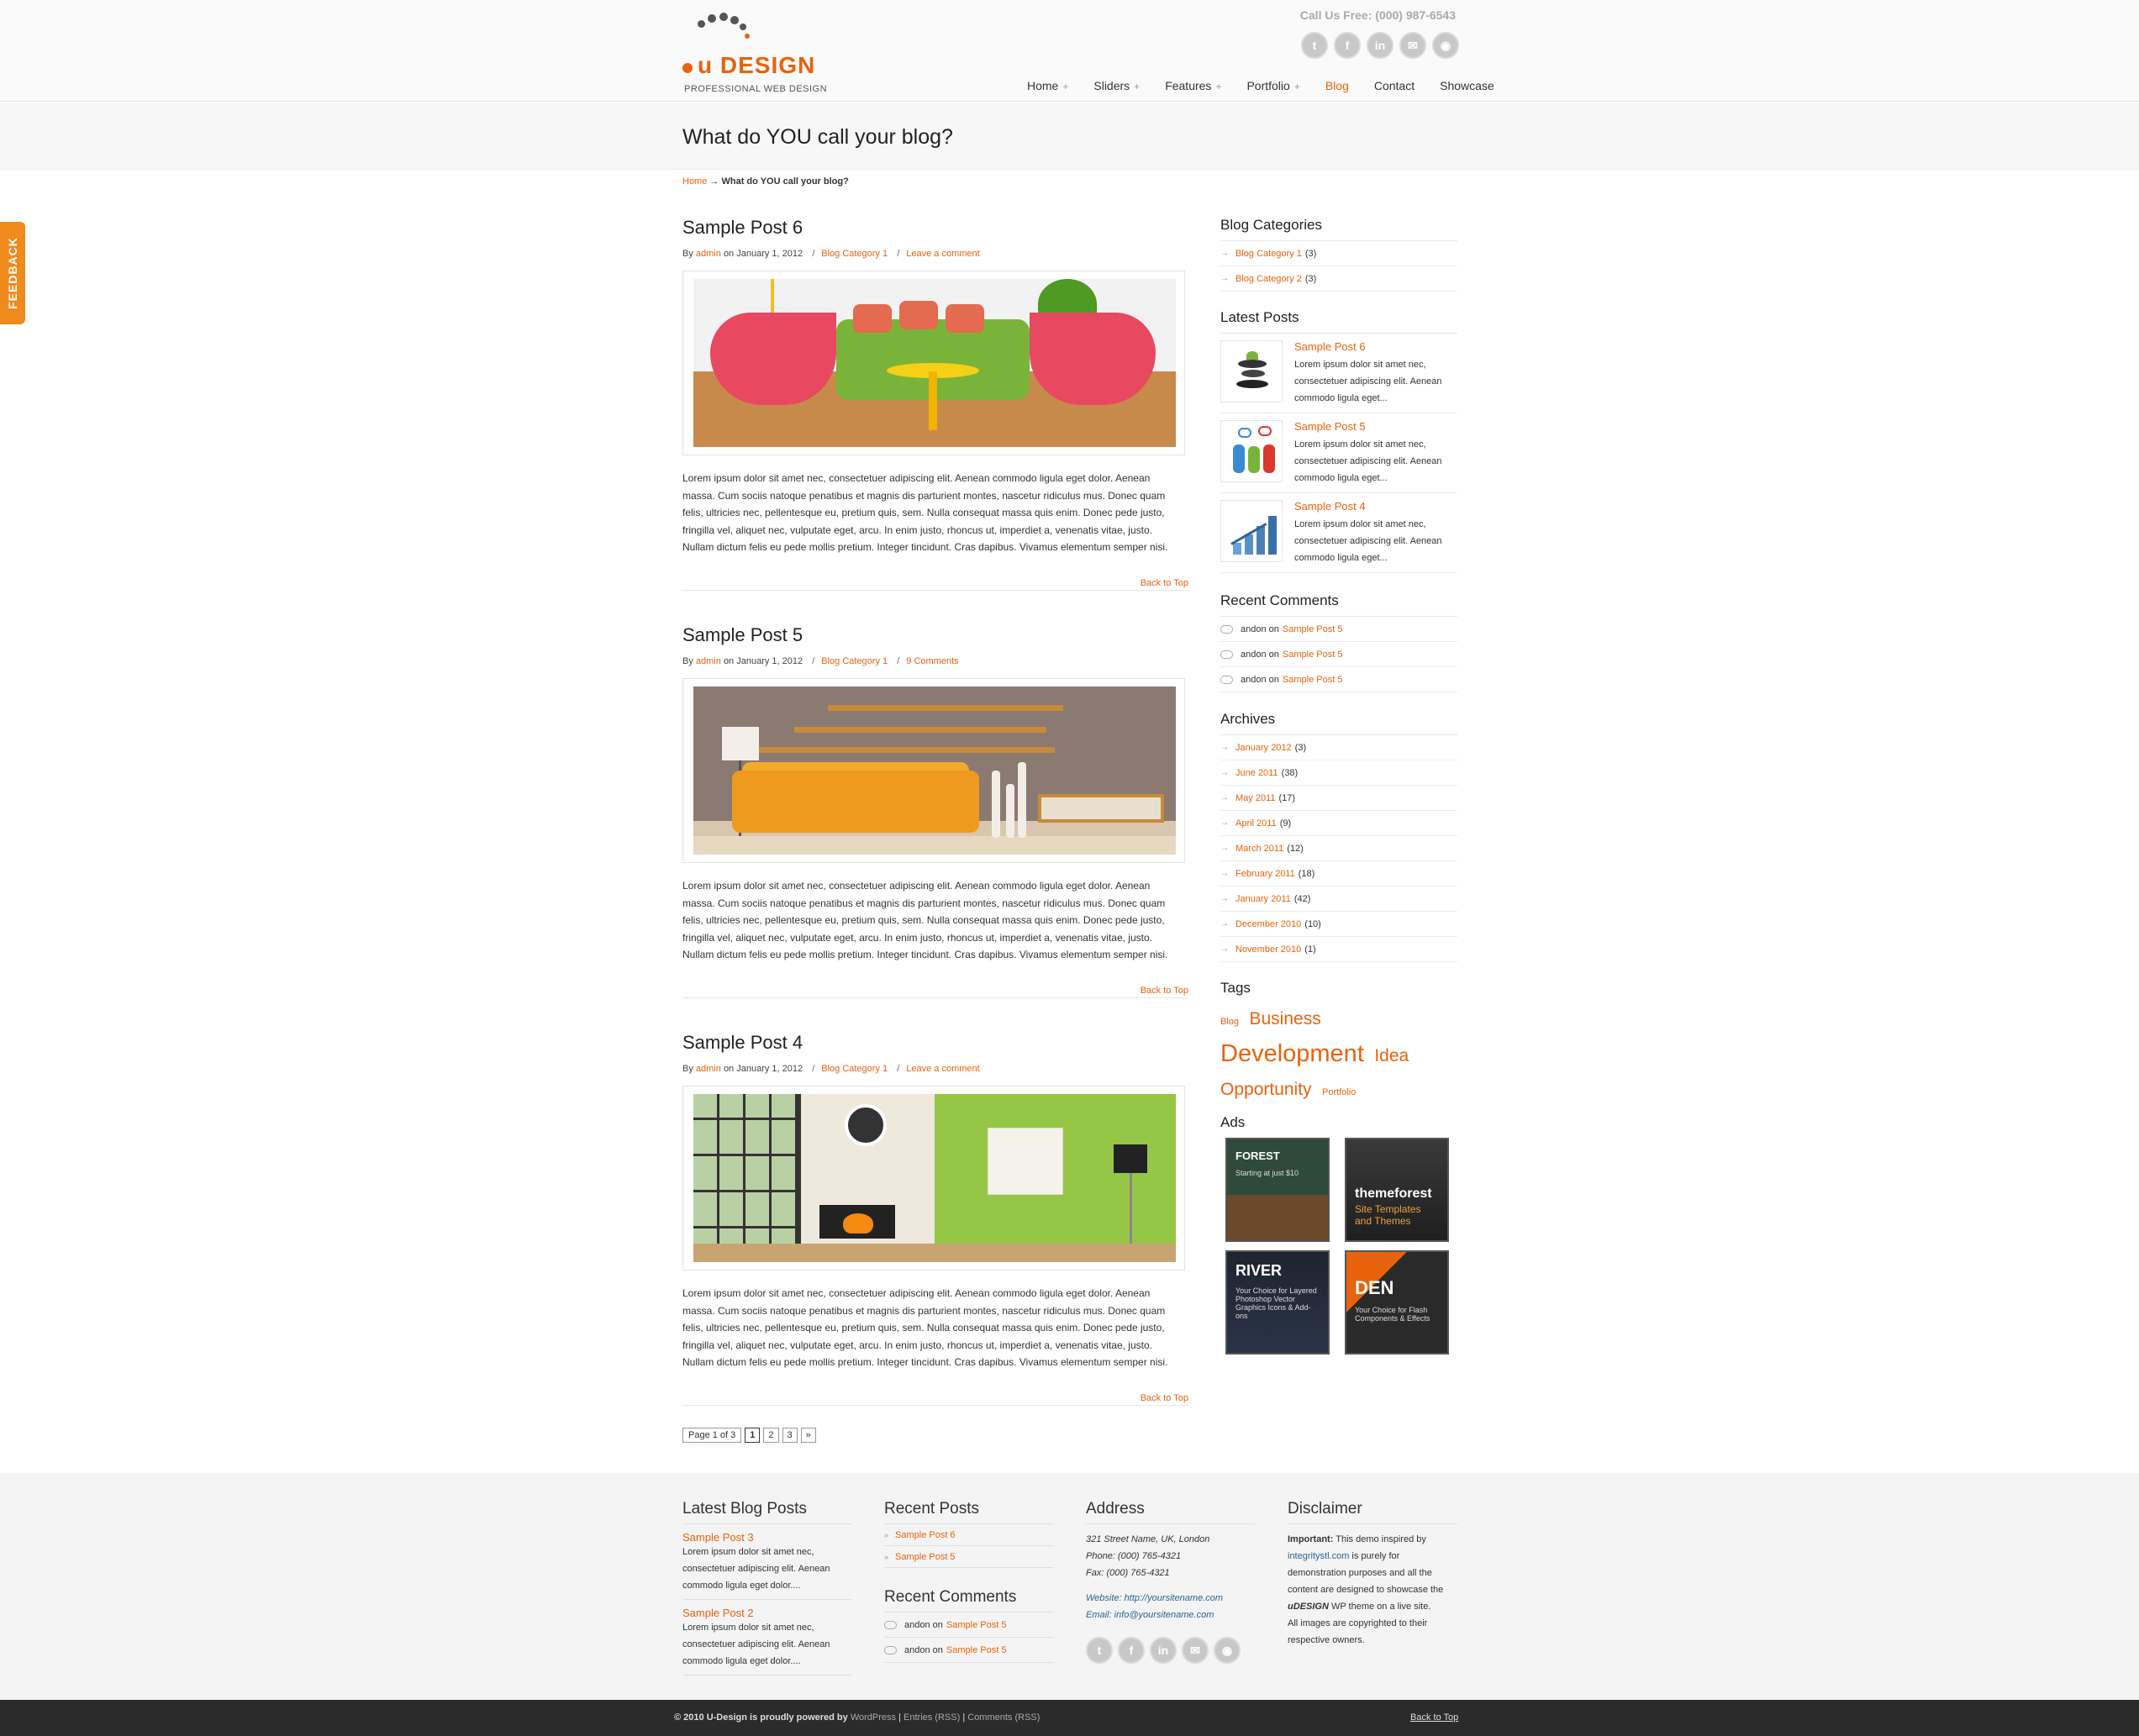  What do you see at coordinates (767, 1613) in the screenshot?
I see `footer-post-link: Sample Post 2` at bounding box center [767, 1613].